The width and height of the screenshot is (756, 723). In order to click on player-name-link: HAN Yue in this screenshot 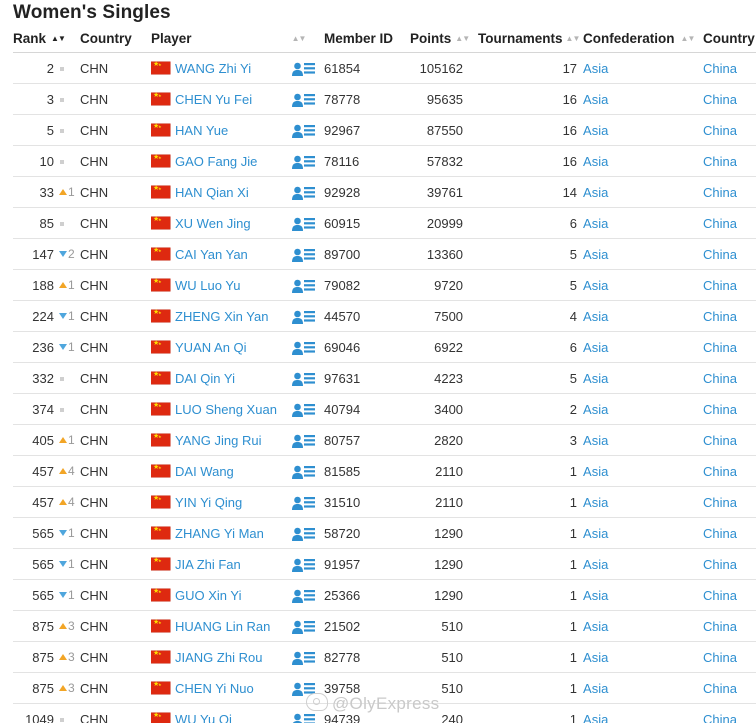, I will do `click(201, 130)`.